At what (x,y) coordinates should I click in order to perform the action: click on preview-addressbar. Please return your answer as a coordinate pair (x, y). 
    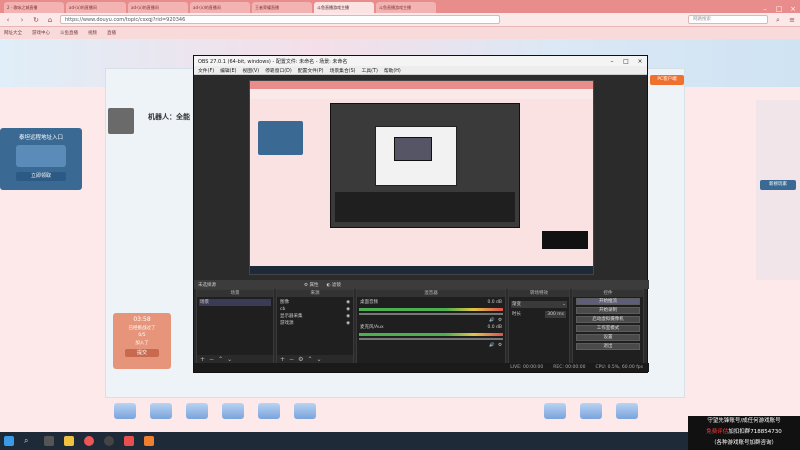
    Looking at the image, I should click on (421, 94).